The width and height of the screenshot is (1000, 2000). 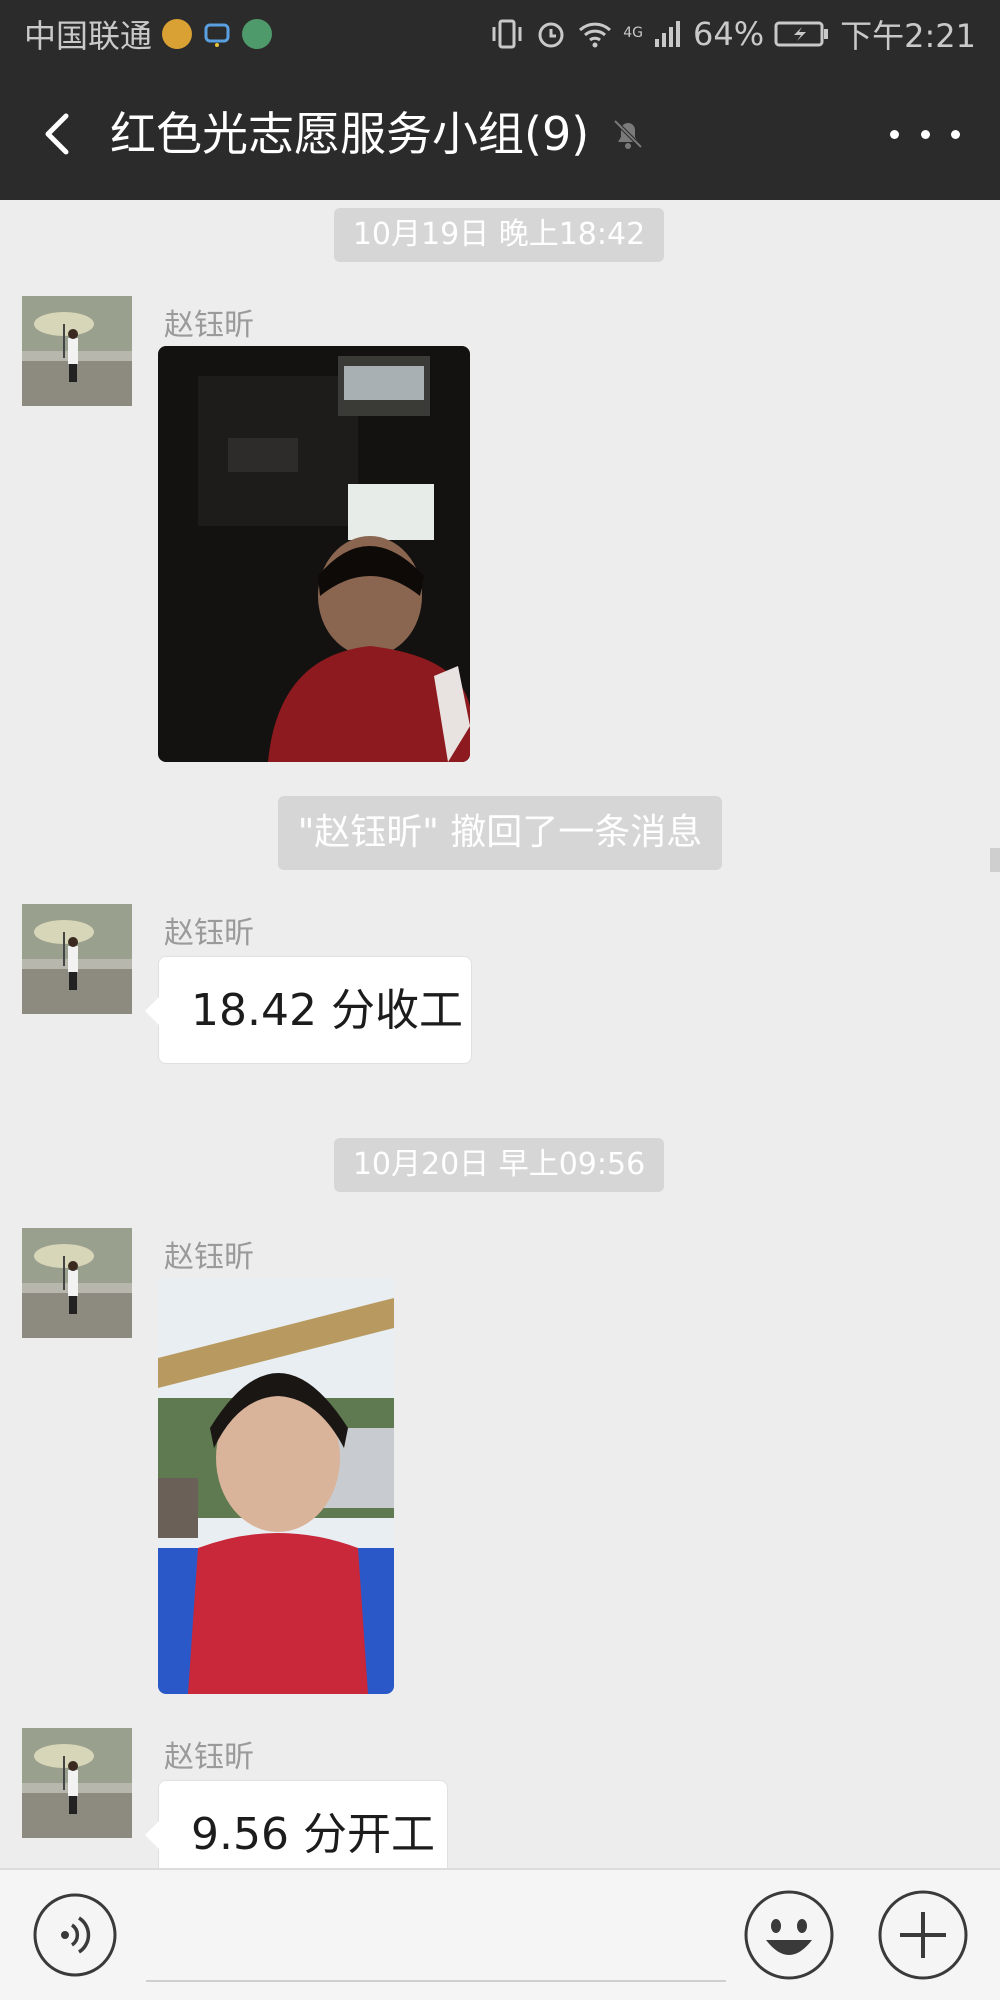 What do you see at coordinates (257, 34) in the screenshot?
I see `app-notification-icon` at bounding box center [257, 34].